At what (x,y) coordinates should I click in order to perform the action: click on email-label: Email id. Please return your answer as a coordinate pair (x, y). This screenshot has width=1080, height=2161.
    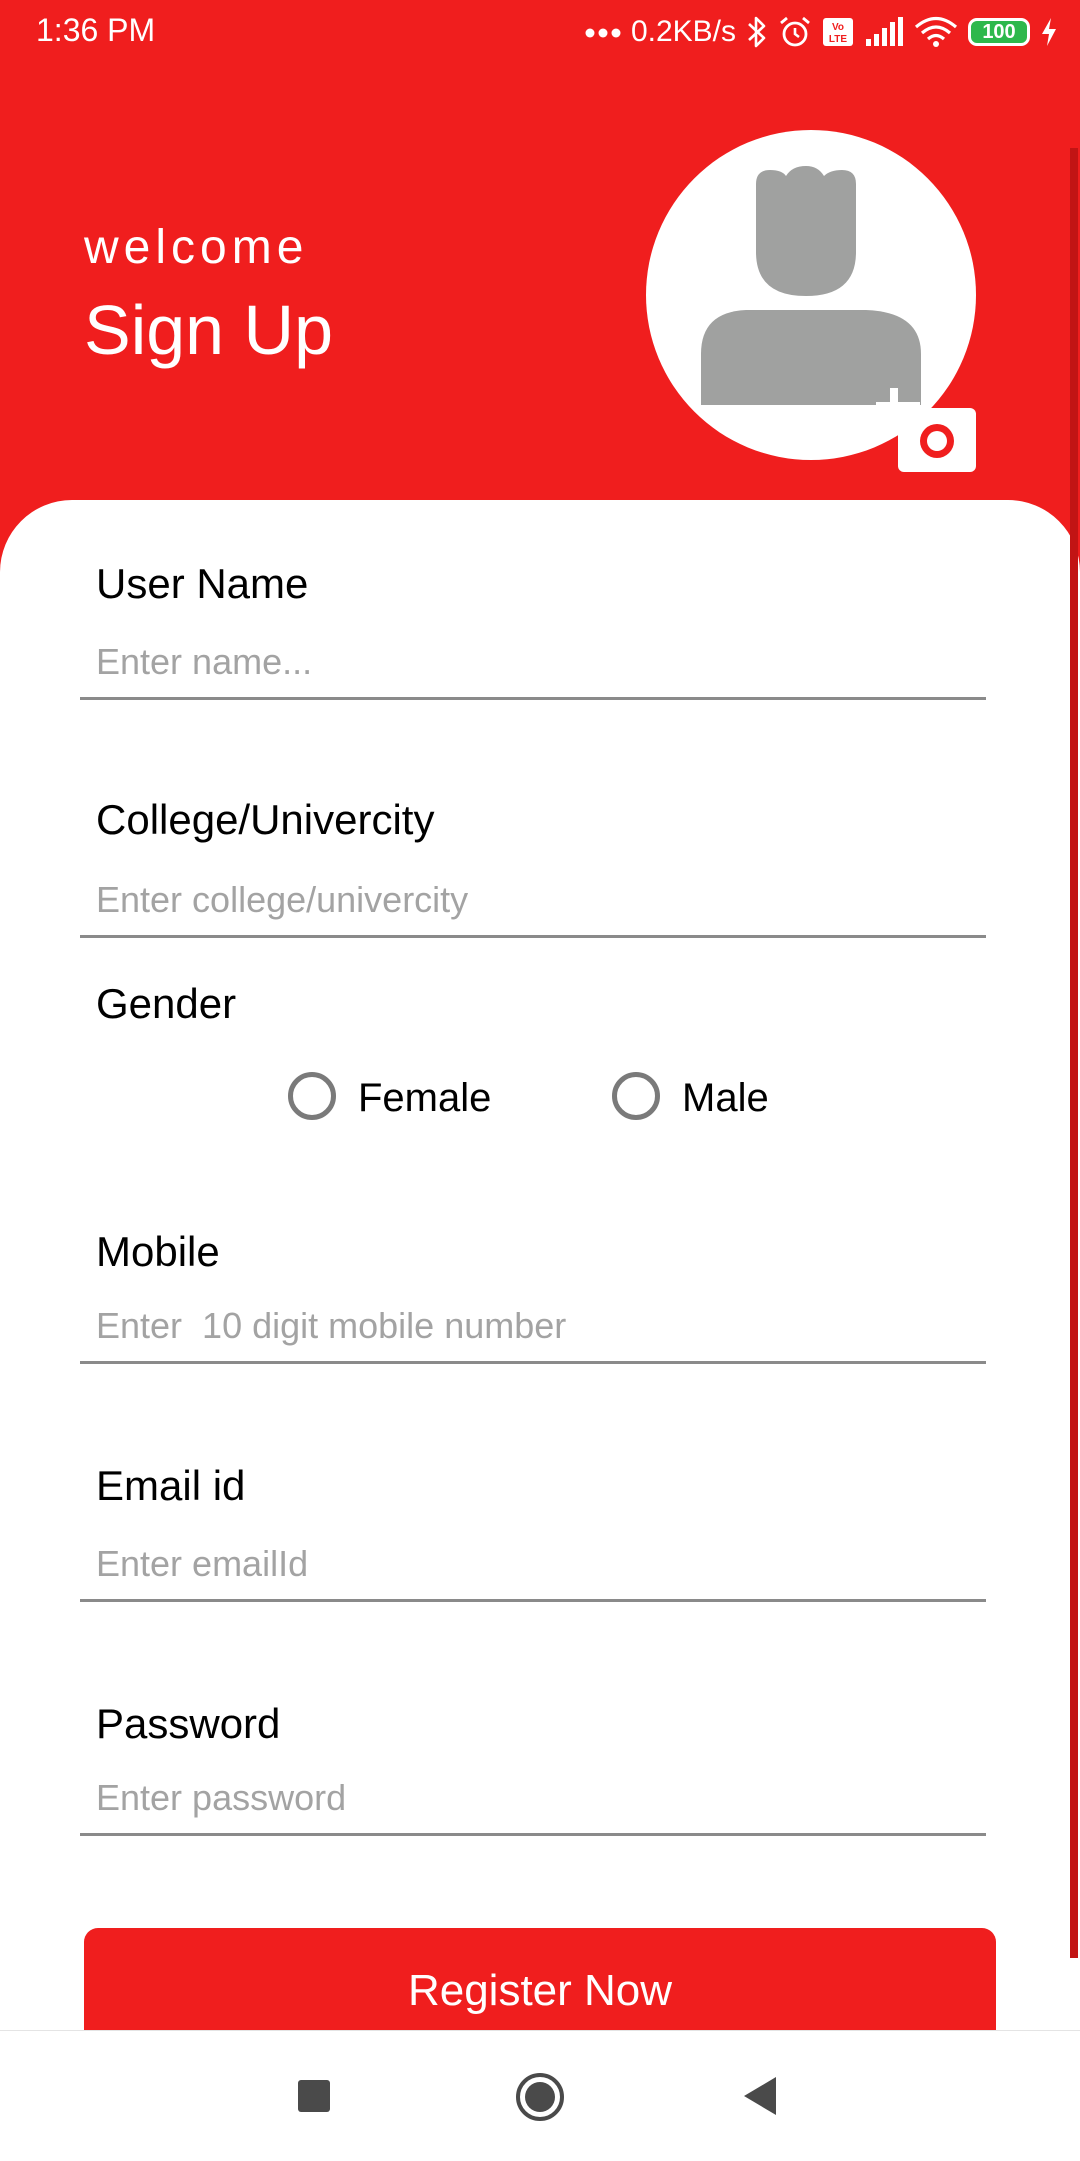
    Looking at the image, I should click on (171, 1485).